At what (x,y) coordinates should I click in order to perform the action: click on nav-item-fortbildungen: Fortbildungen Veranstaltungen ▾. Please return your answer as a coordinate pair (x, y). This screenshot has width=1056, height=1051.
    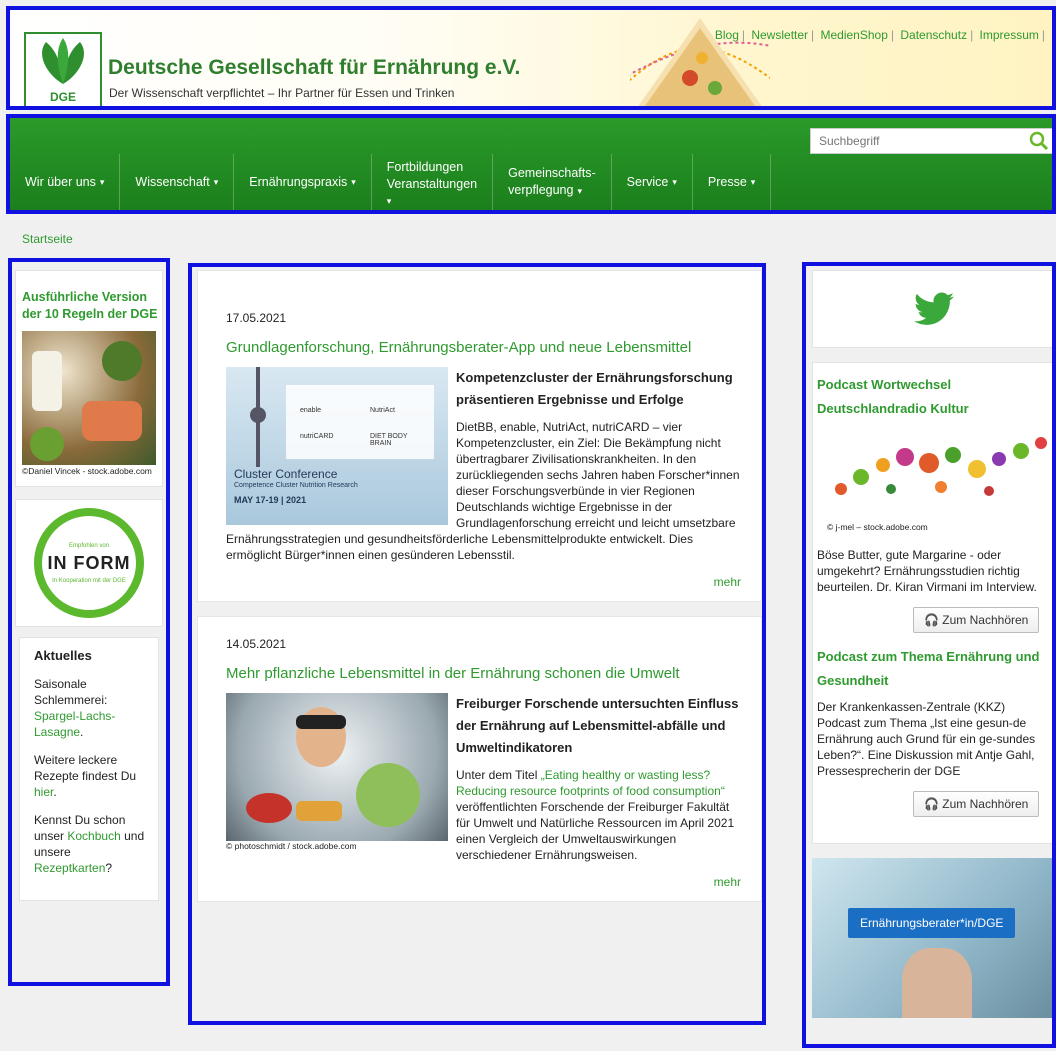
    Looking at the image, I should click on (433, 182).